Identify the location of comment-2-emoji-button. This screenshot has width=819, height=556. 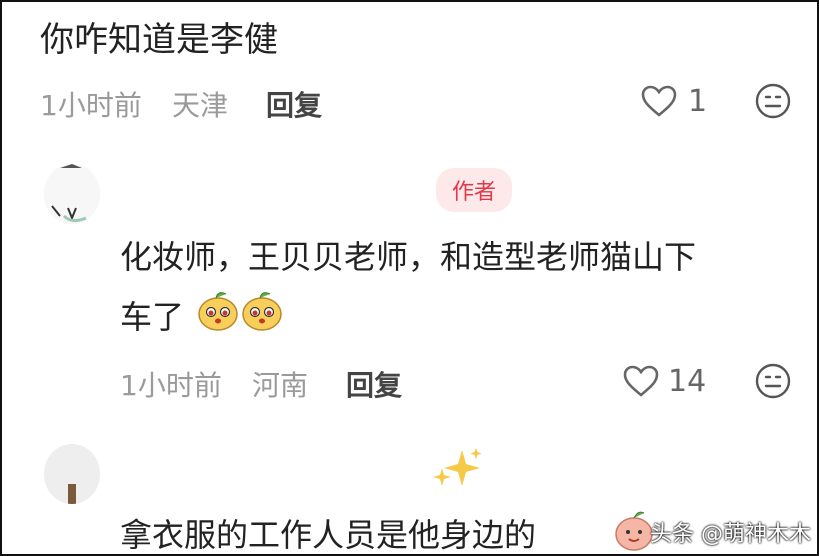
(773, 383).